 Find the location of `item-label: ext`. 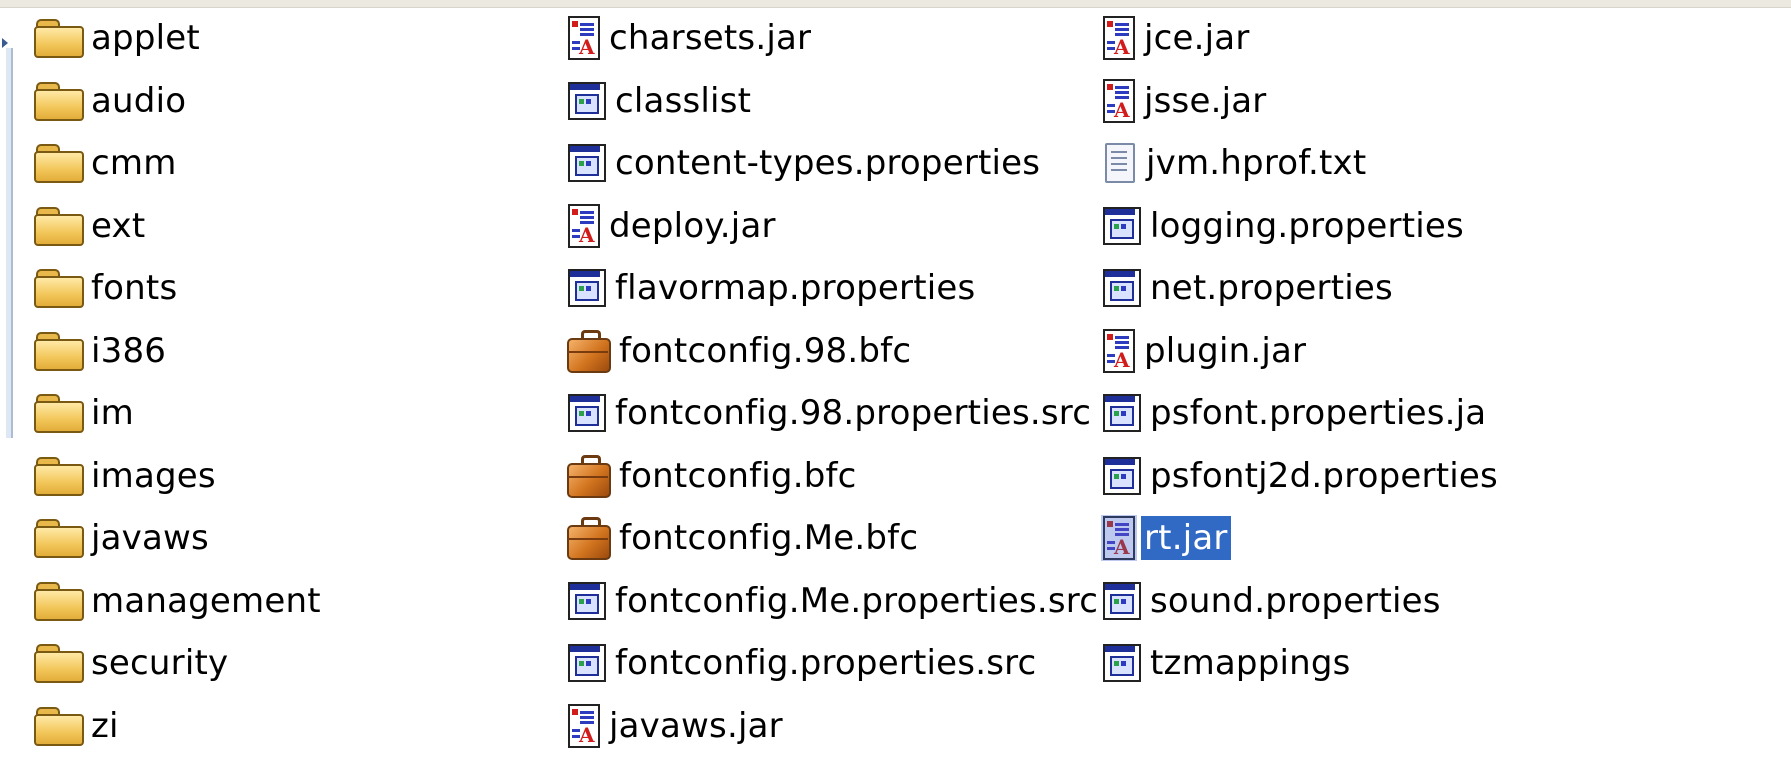

item-label: ext is located at coordinates (118, 226).